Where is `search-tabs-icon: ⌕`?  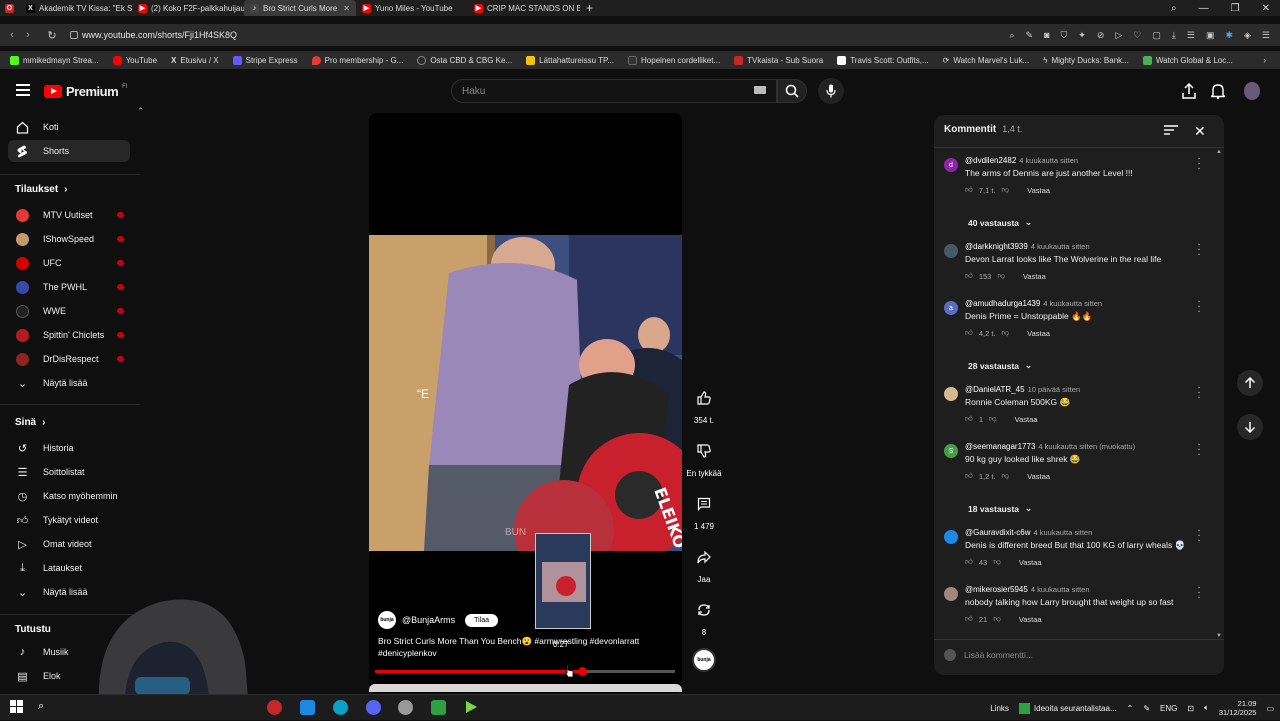 search-tabs-icon: ⌕ is located at coordinates (1174, 8).